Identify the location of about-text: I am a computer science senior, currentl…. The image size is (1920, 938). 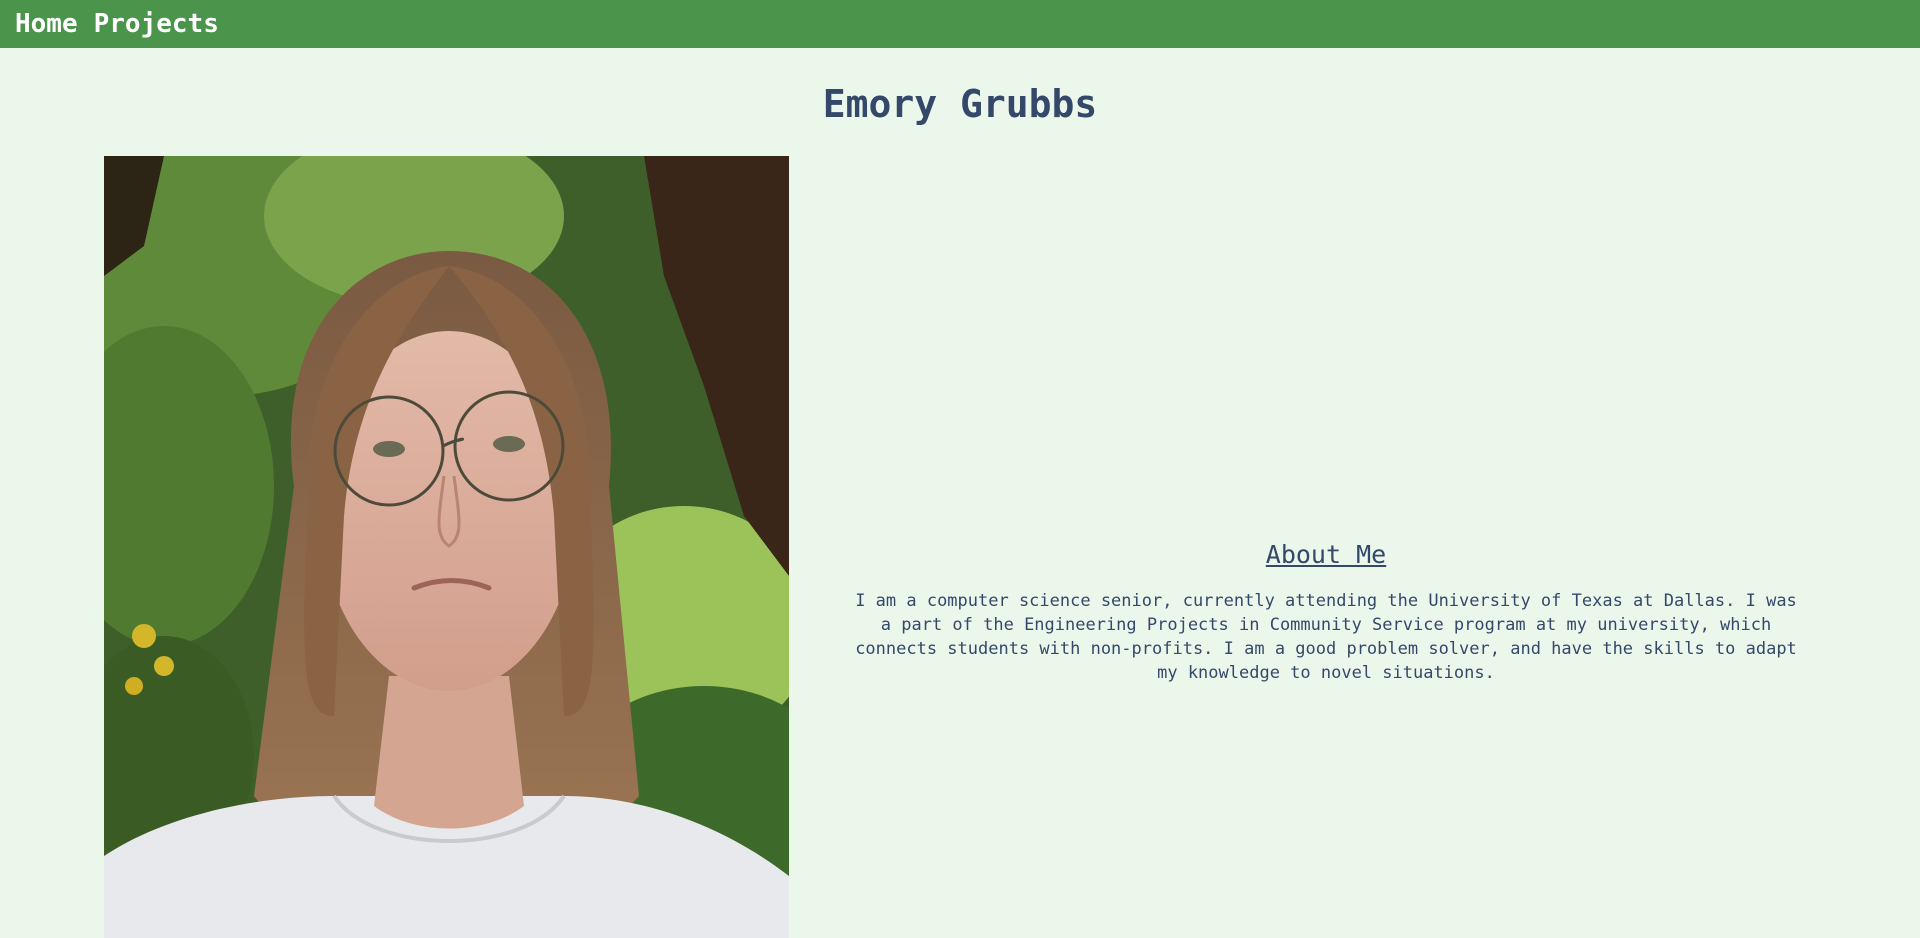
(1326, 637).